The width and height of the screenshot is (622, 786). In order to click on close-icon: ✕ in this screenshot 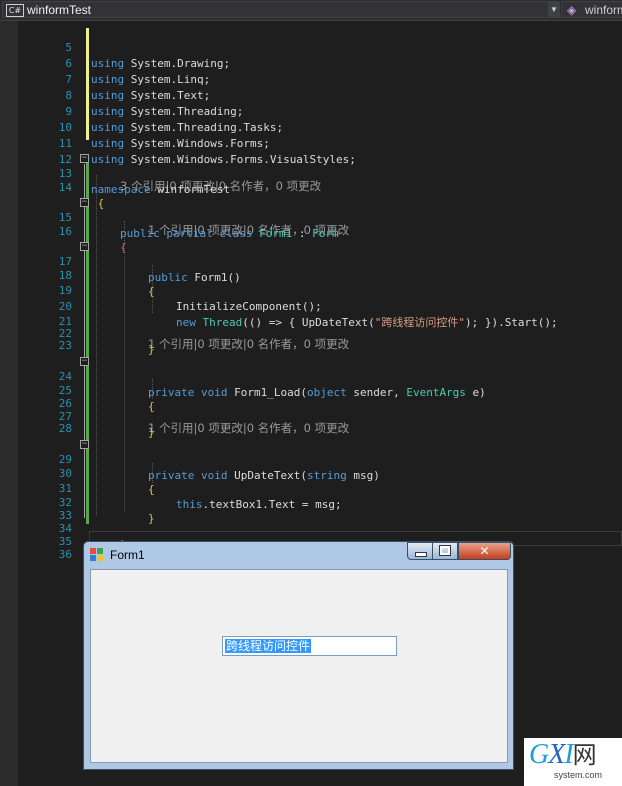, I will do `click(484, 551)`.